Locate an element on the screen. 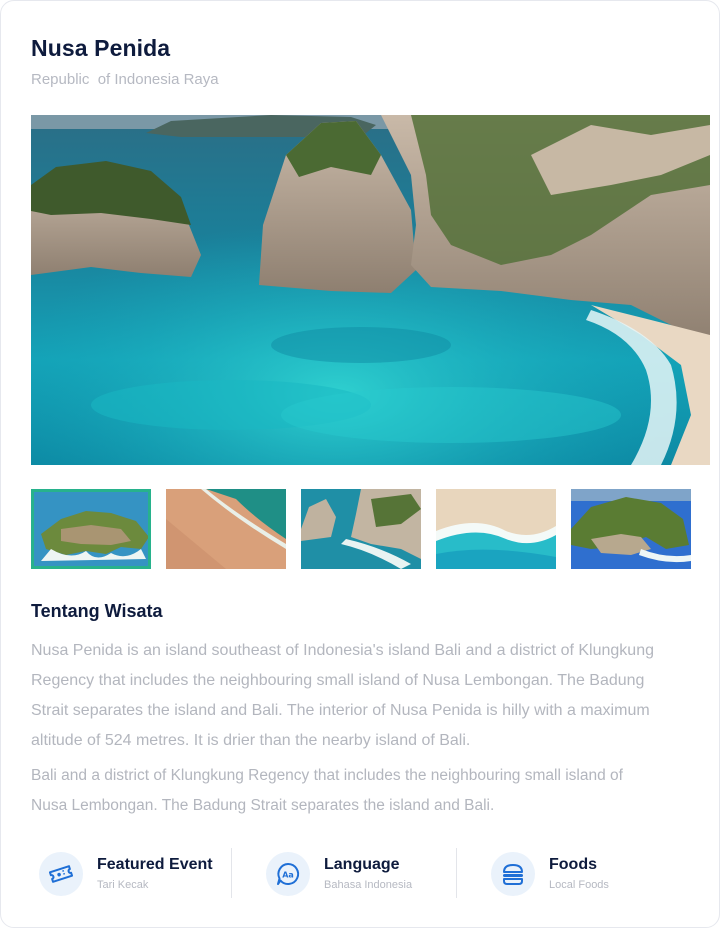 This screenshot has width=720, height=928. page-title: Nusa Penida is located at coordinates (101, 48).